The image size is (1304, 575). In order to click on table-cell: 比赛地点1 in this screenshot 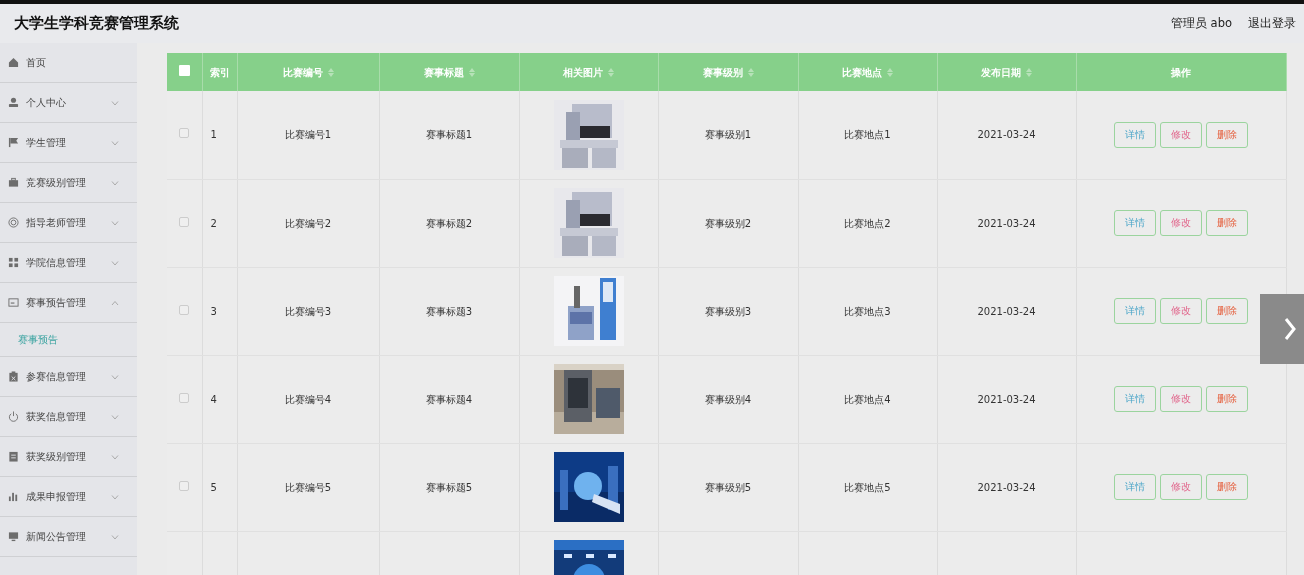, I will do `click(867, 135)`.